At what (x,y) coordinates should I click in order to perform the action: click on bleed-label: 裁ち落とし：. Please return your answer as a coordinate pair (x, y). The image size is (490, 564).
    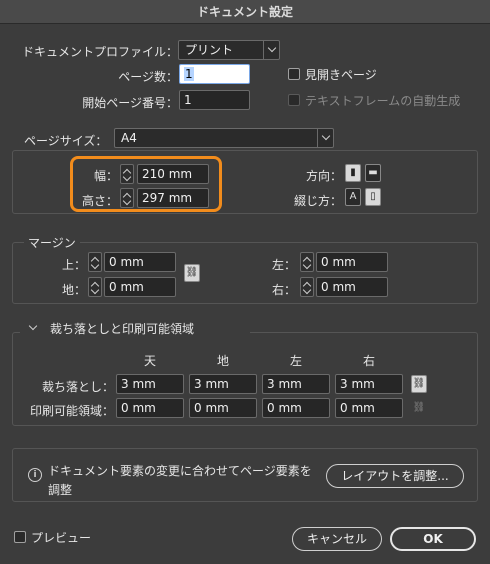
    Looking at the image, I should click on (77, 387).